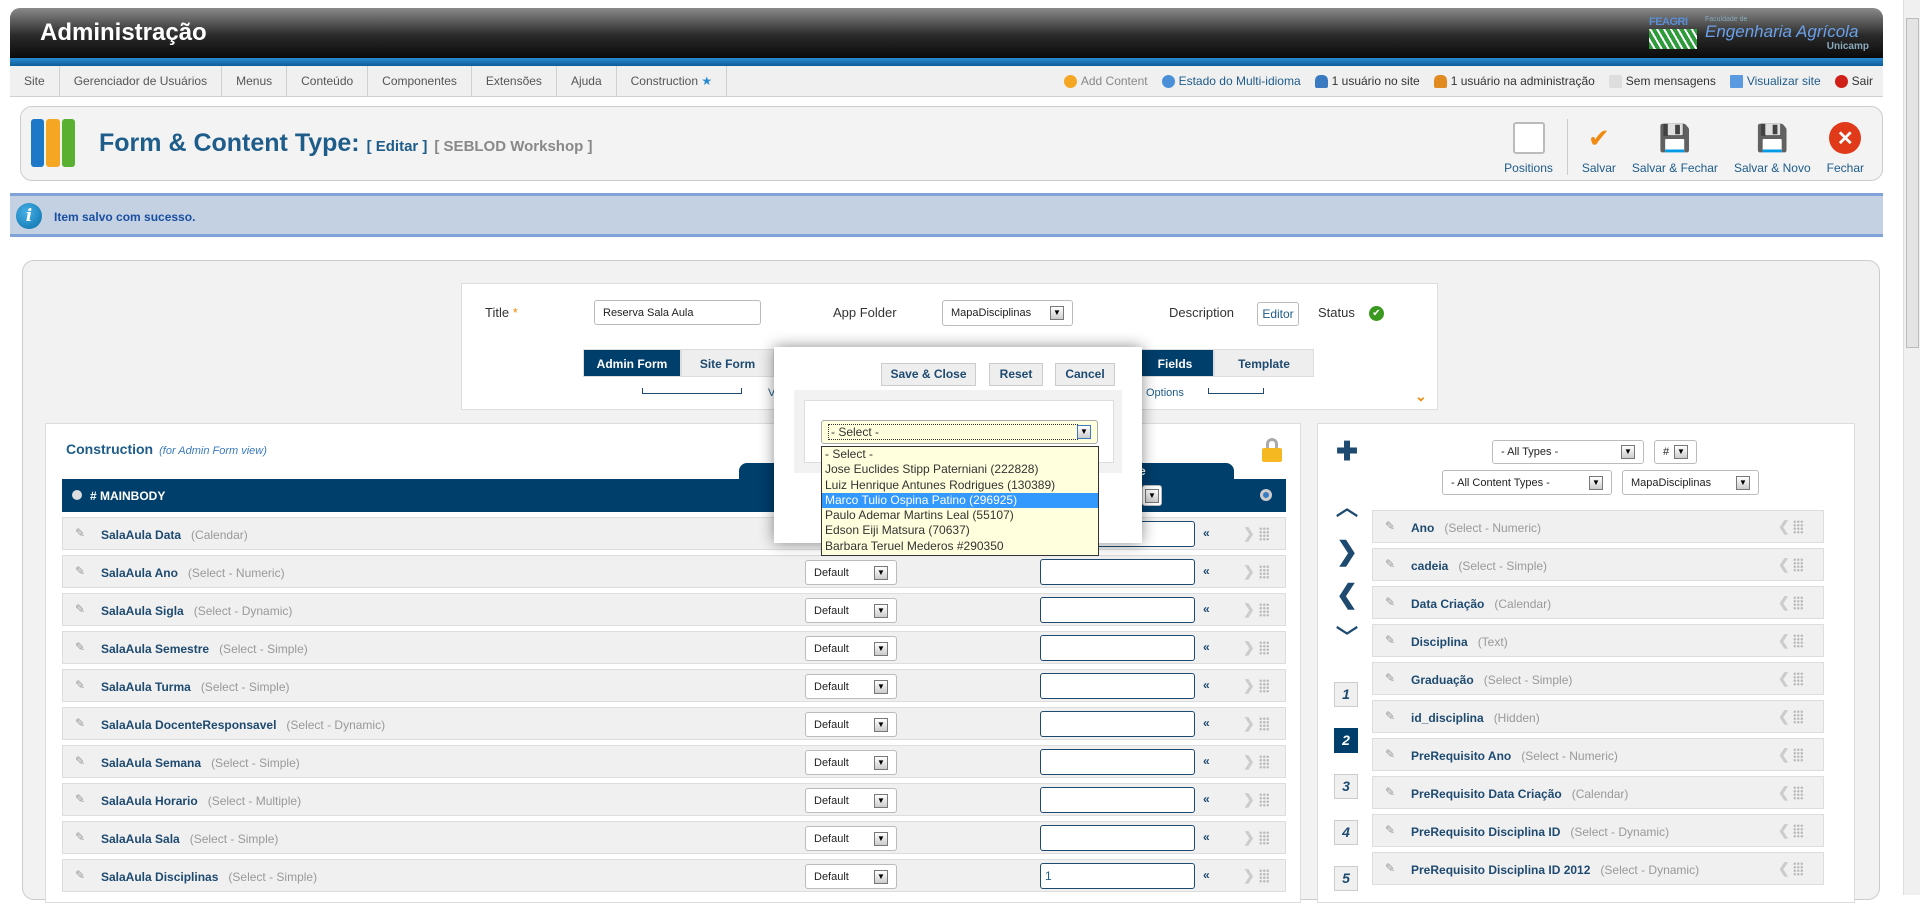 The height and width of the screenshot is (903, 1920). What do you see at coordinates (1845, 148) in the screenshot?
I see `close-button: ✕ Fechar` at bounding box center [1845, 148].